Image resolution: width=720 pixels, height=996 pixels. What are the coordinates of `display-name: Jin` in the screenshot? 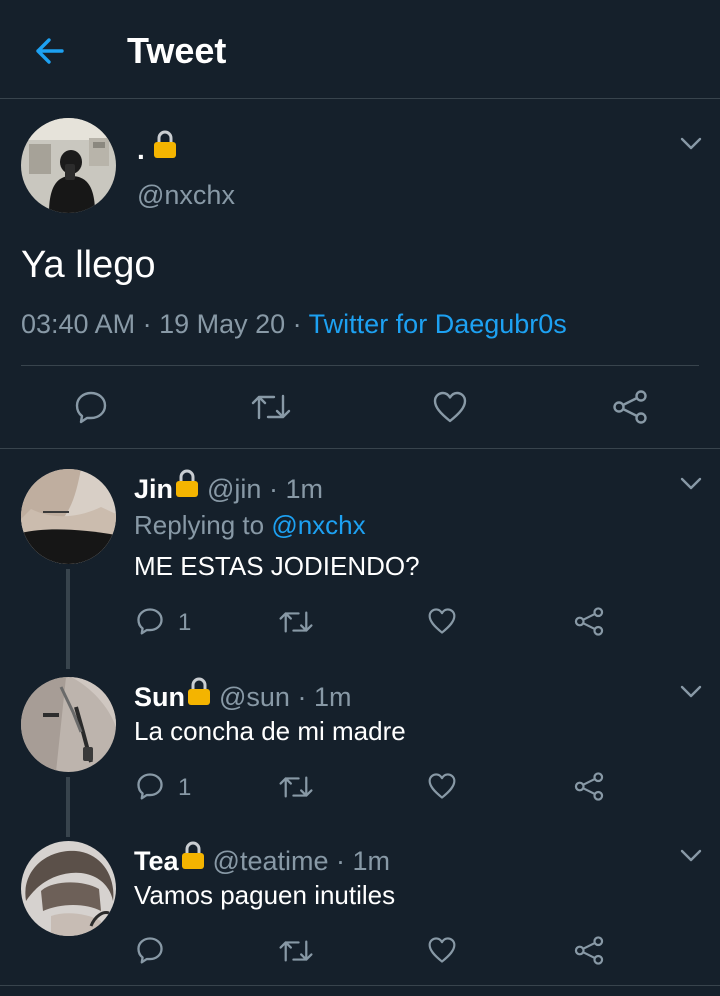 It's located at (153, 489).